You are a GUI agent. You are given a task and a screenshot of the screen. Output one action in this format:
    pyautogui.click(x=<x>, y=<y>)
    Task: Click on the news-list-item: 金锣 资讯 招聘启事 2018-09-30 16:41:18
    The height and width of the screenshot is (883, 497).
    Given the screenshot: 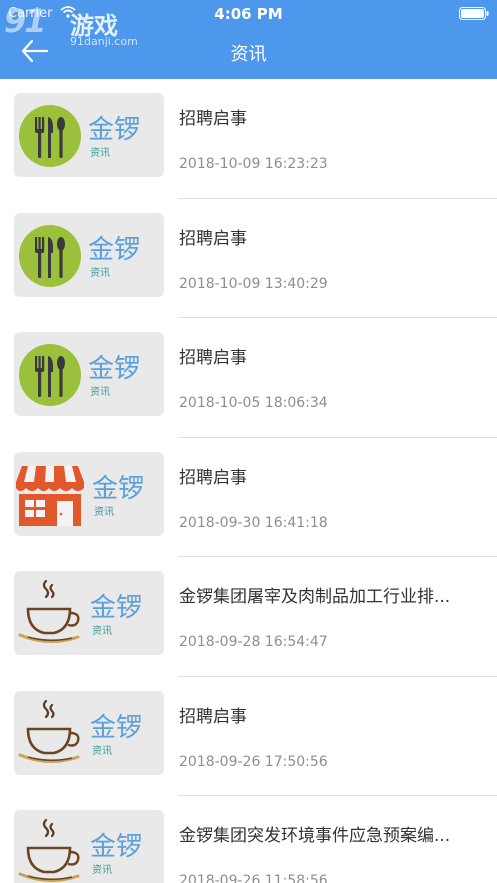 What is the action you would take?
    pyautogui.click(x=248, y=498)
    